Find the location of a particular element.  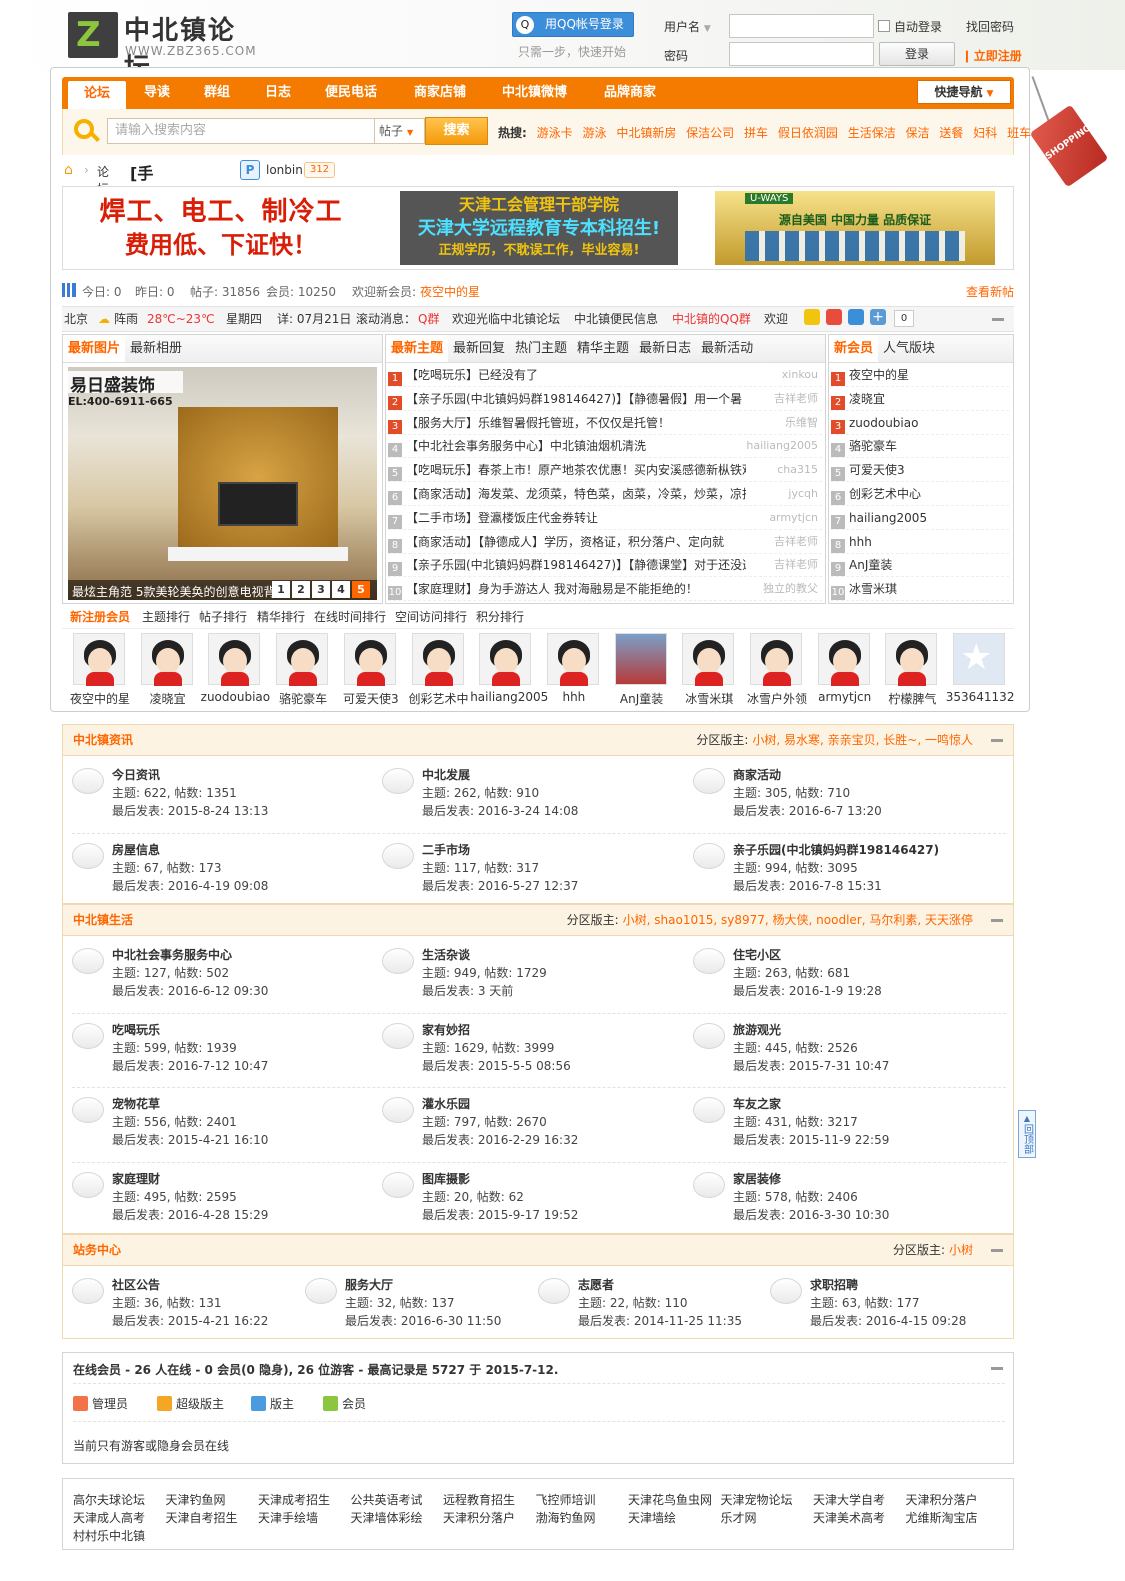

qq-group-link: Q群 is located at coordinates (428, 319).